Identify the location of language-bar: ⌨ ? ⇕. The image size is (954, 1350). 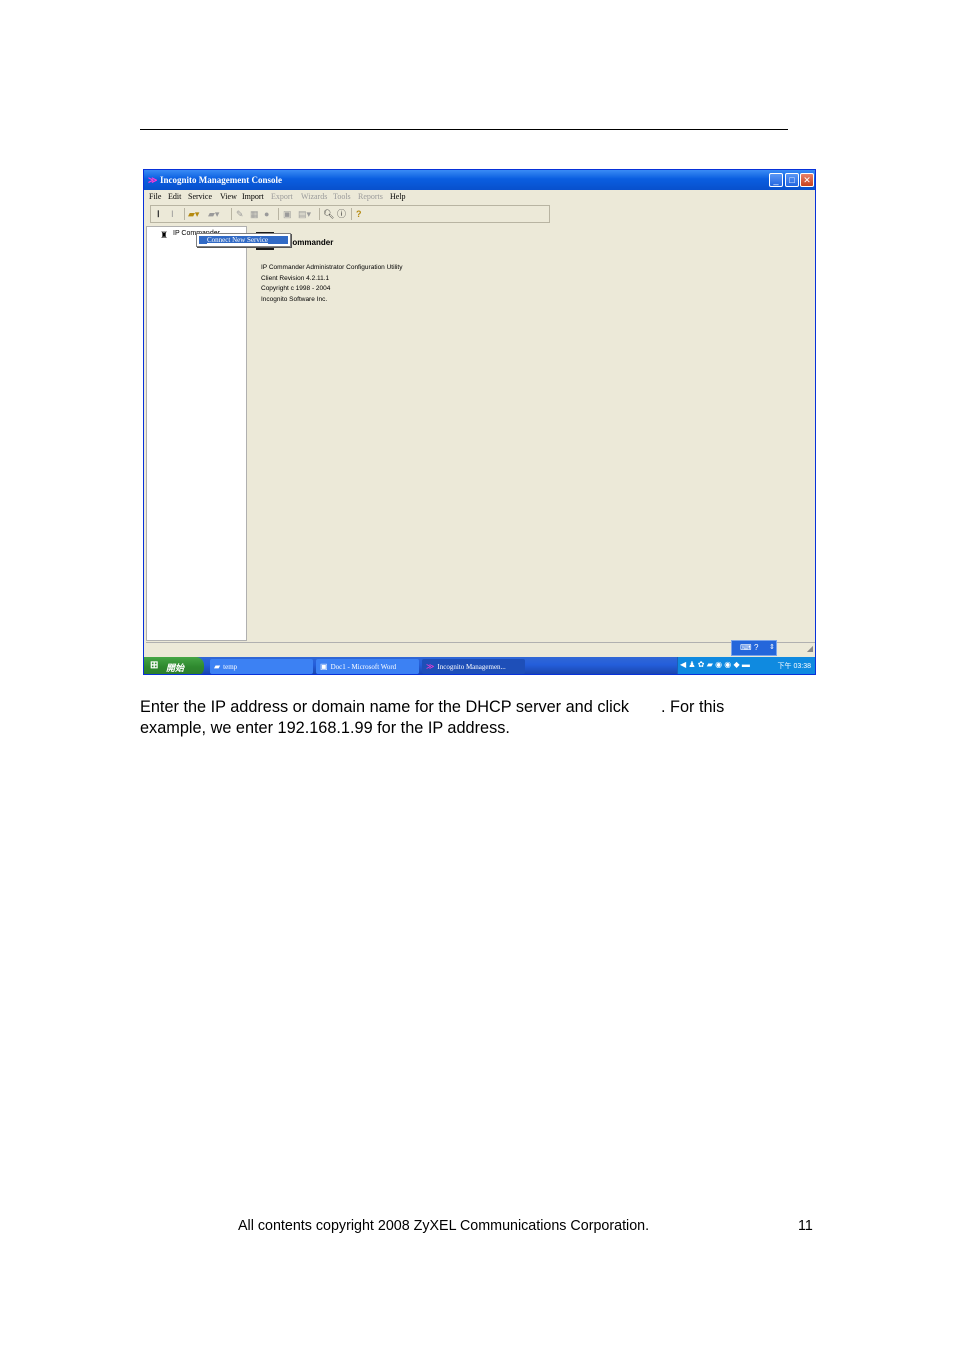
(754, 648).